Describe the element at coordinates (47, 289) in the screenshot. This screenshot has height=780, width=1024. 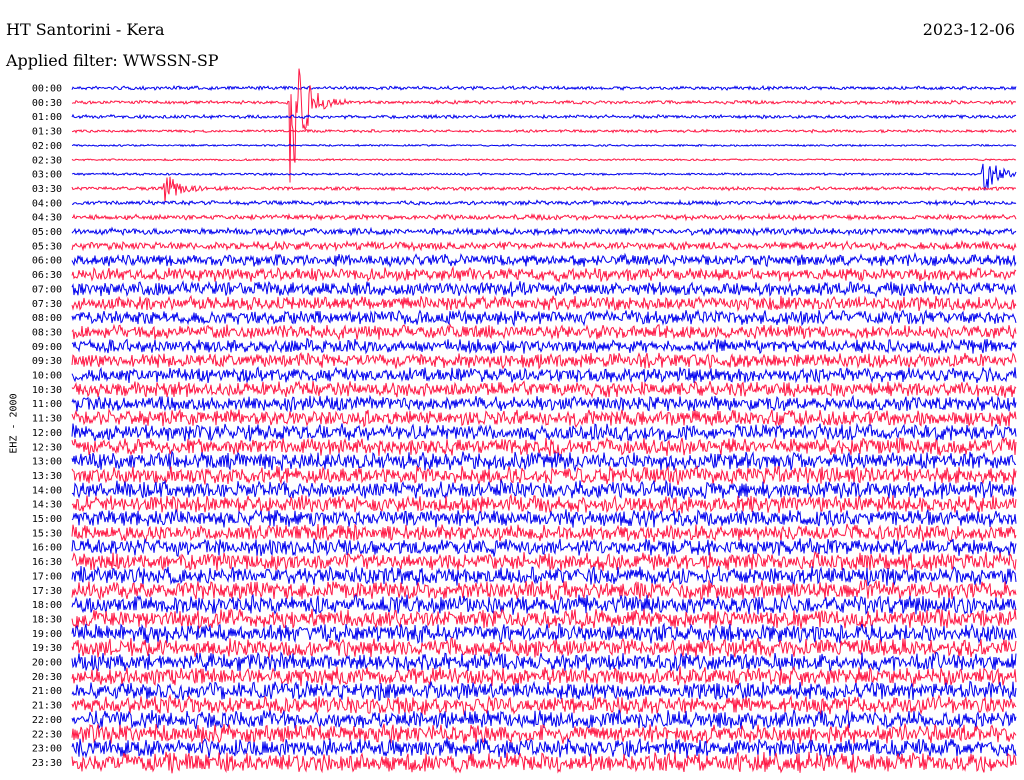
I see `row-time-label: 07:00` at that location.